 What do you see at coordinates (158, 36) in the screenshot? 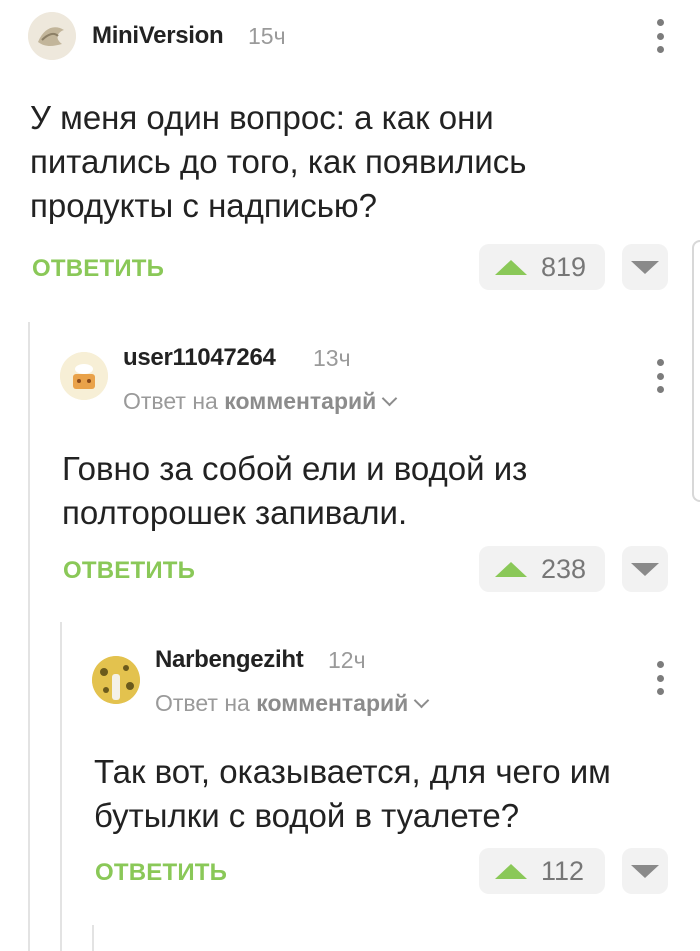
I see `comment-author: MiniVersion` at bounding box center [158, 36].